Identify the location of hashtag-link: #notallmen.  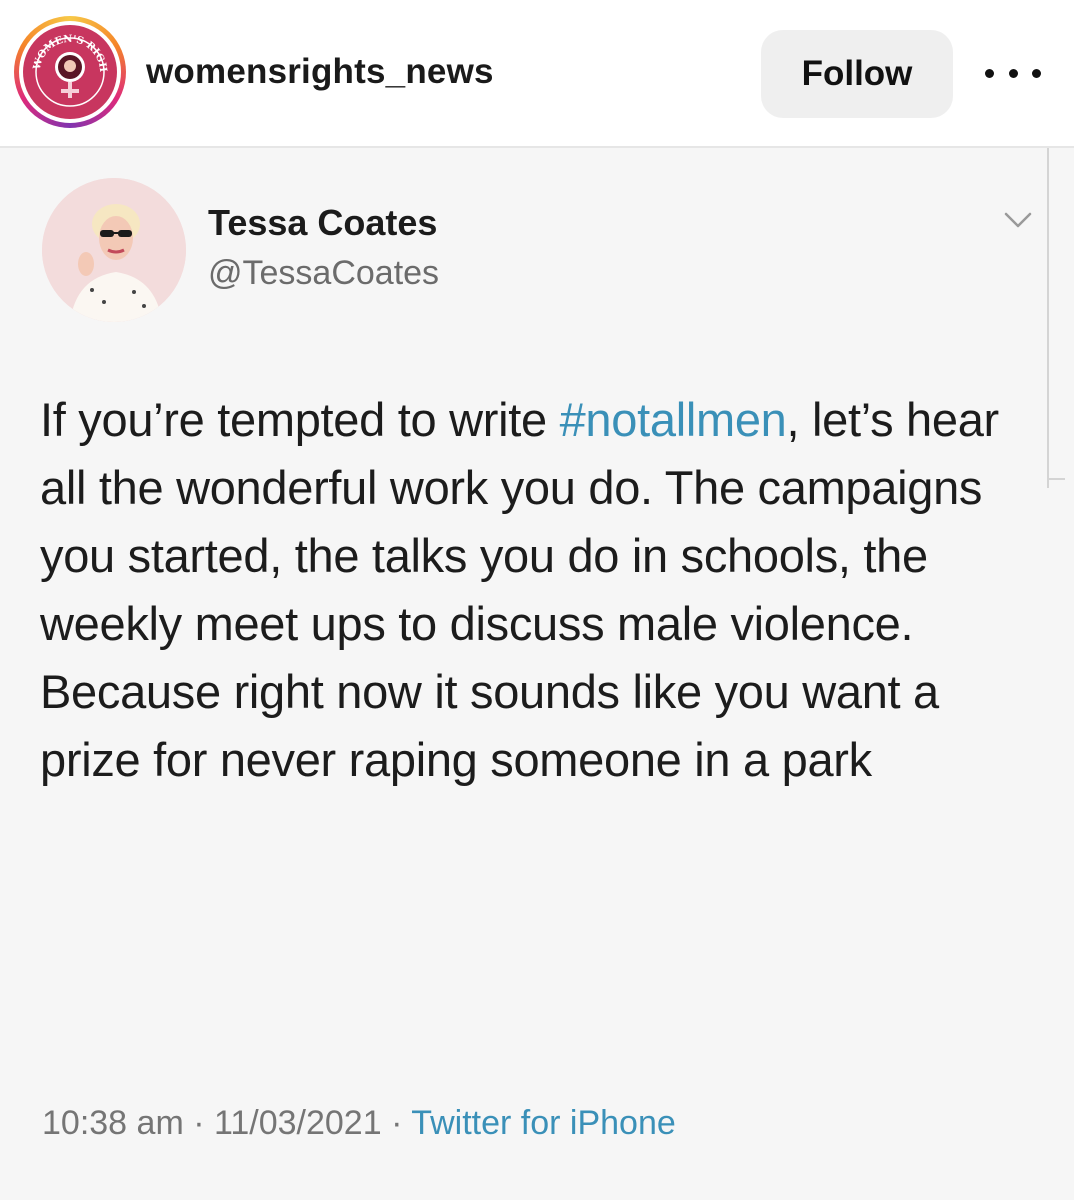
(673, 419).